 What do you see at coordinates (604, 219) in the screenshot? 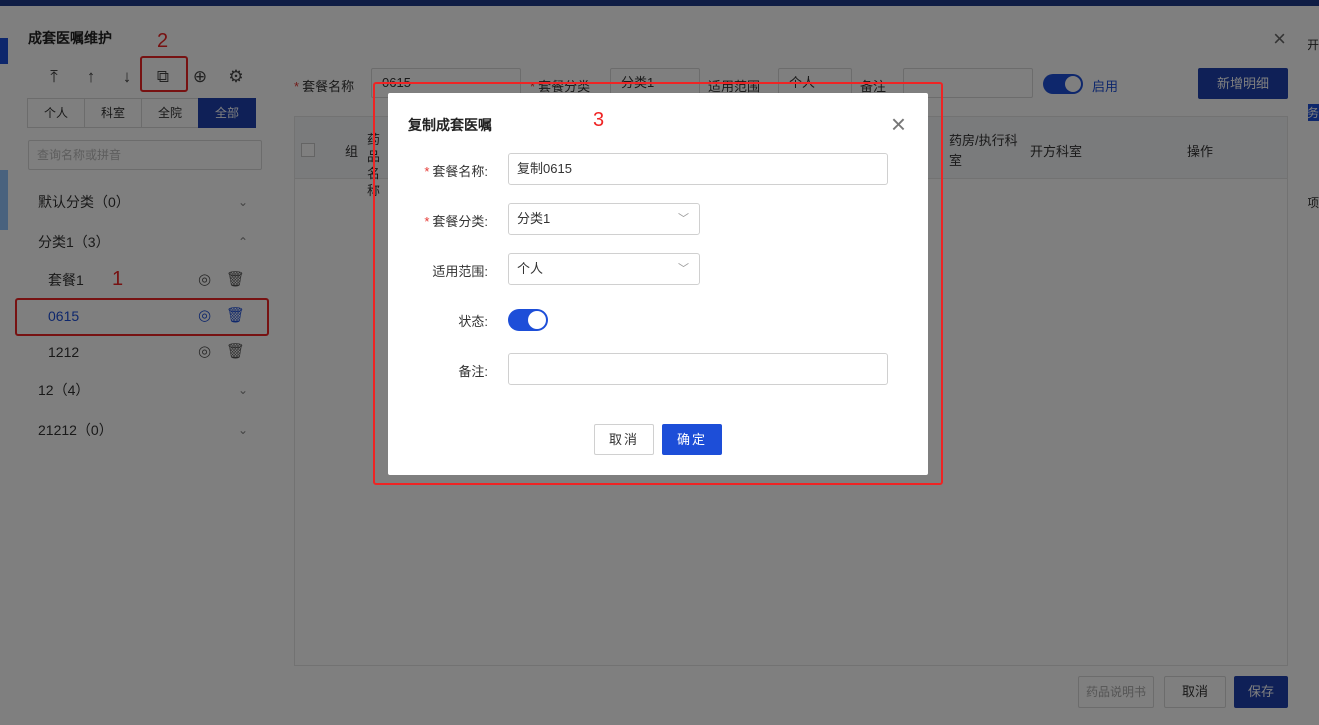
I see `category-select: 分类1 ﹀` at bounding box center [604, 219].